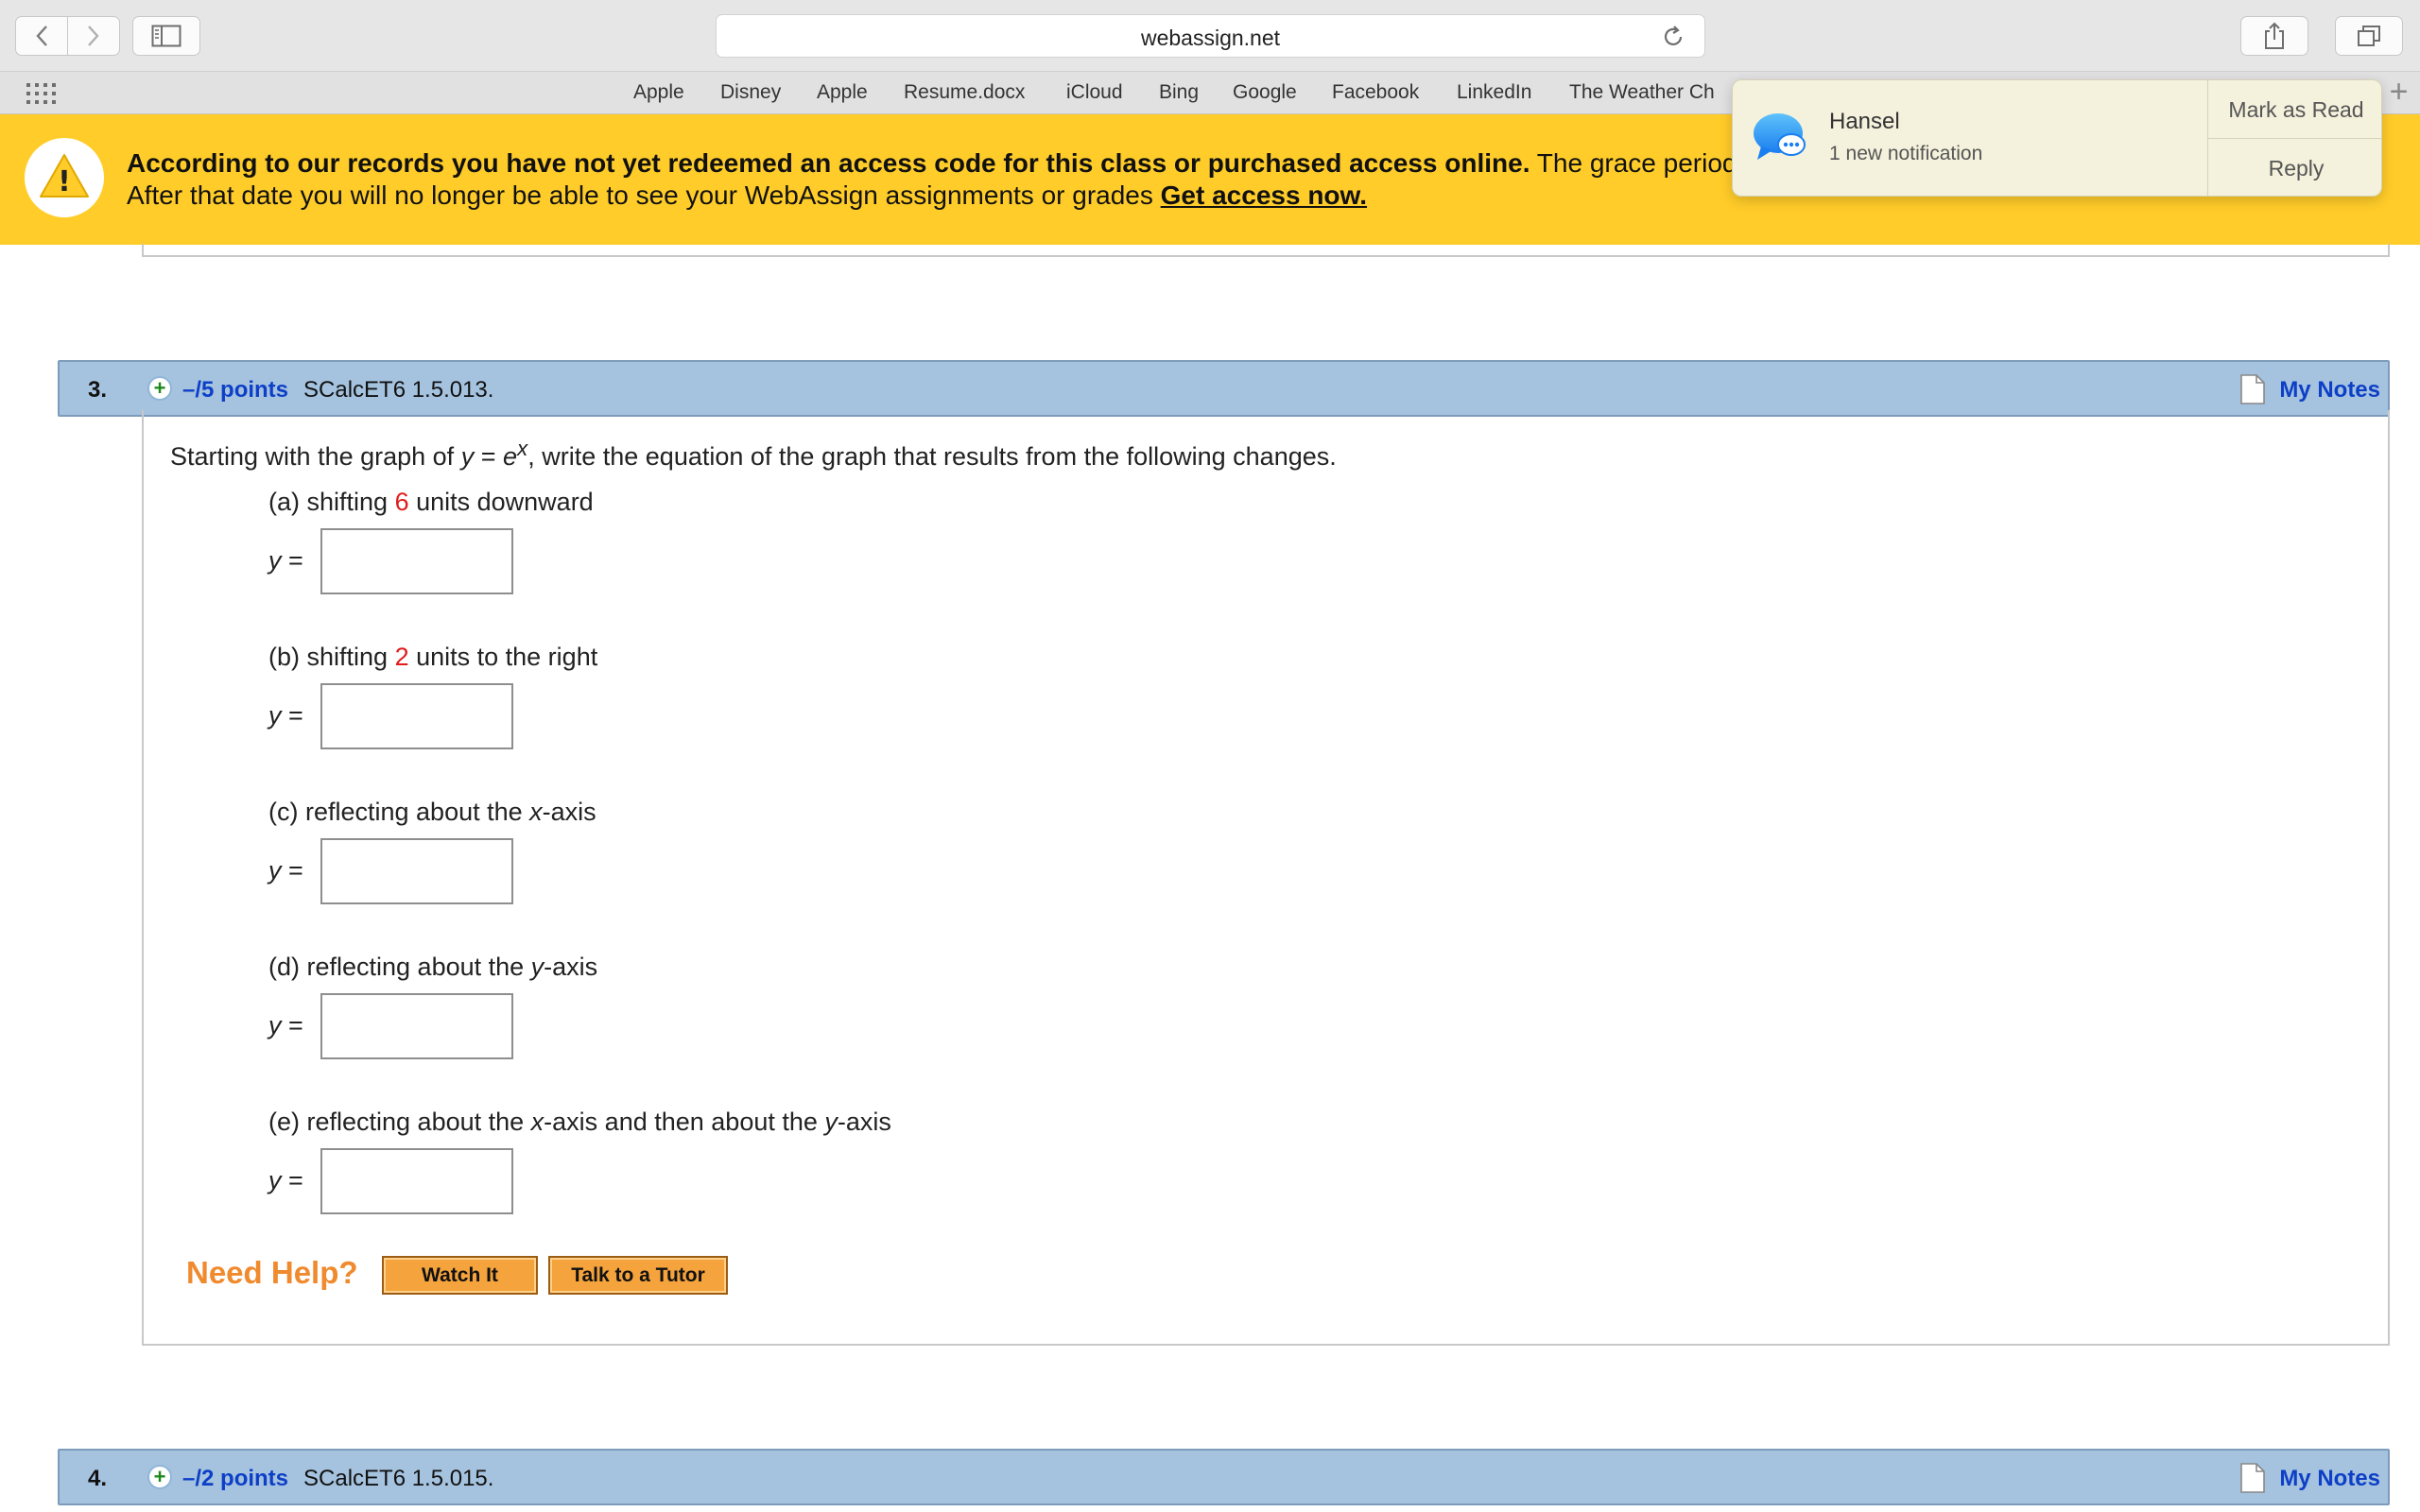  I want to click on talk-to-tutor-button: Talk to a Tutor, so click(638, 1275).